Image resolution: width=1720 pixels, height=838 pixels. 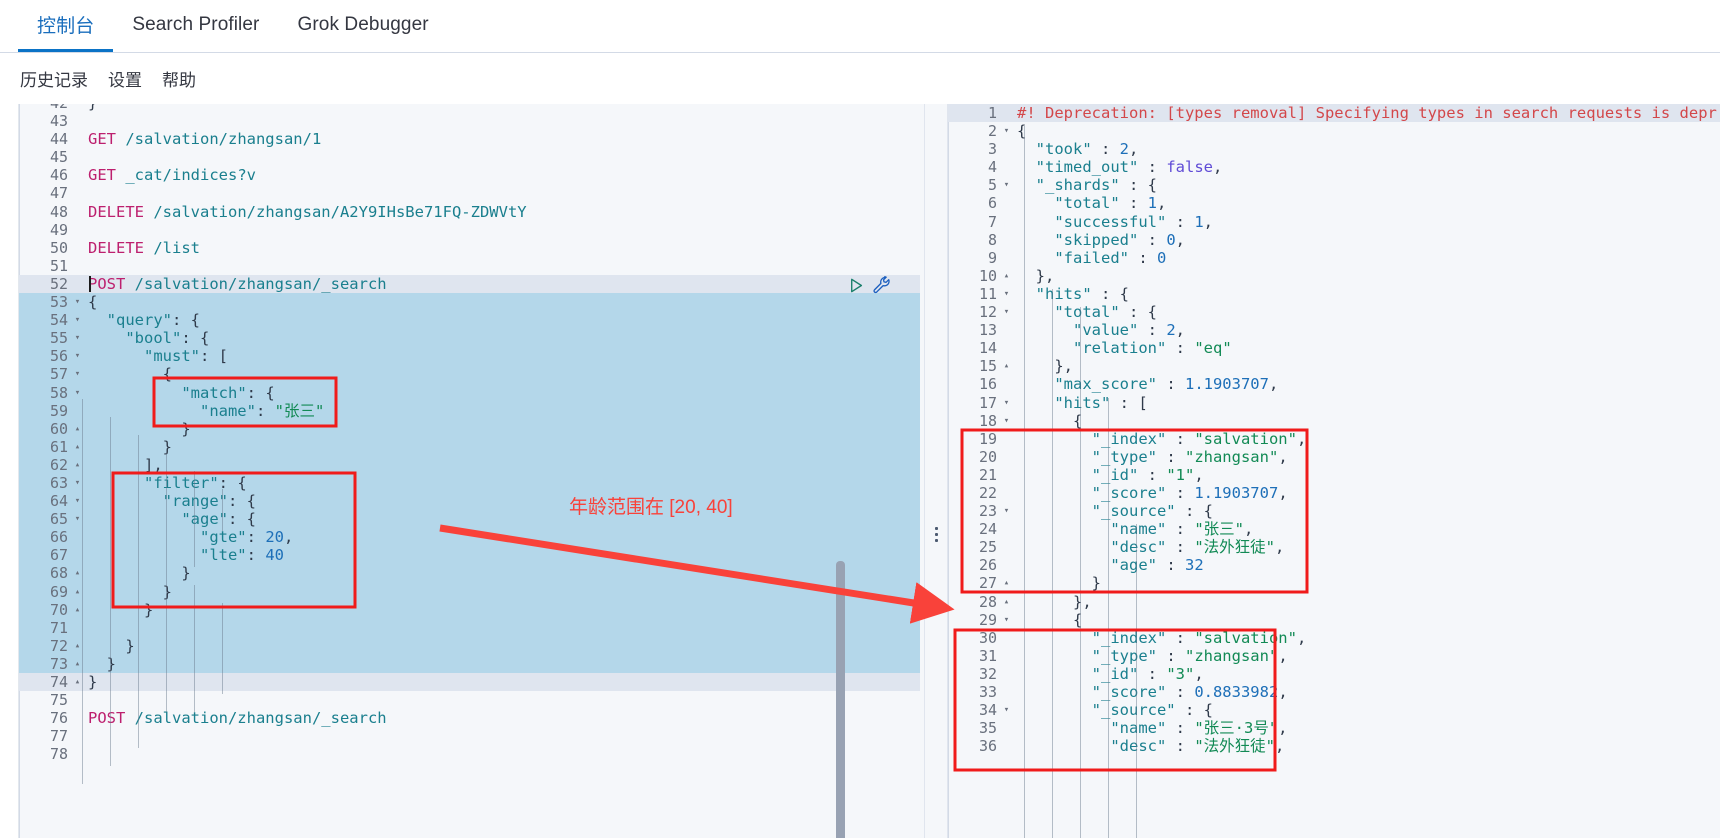 I want to click on code-line: 52 POST /salvation/zhangsan/_search, so click(x=469, y=284).